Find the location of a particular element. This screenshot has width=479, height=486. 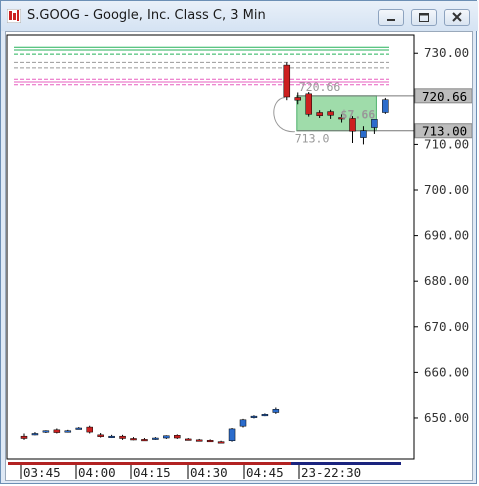

time-axis: 03:45 04:00 04:15 04:30 04:45 23-22:30 is located at coordinates (204, 471).